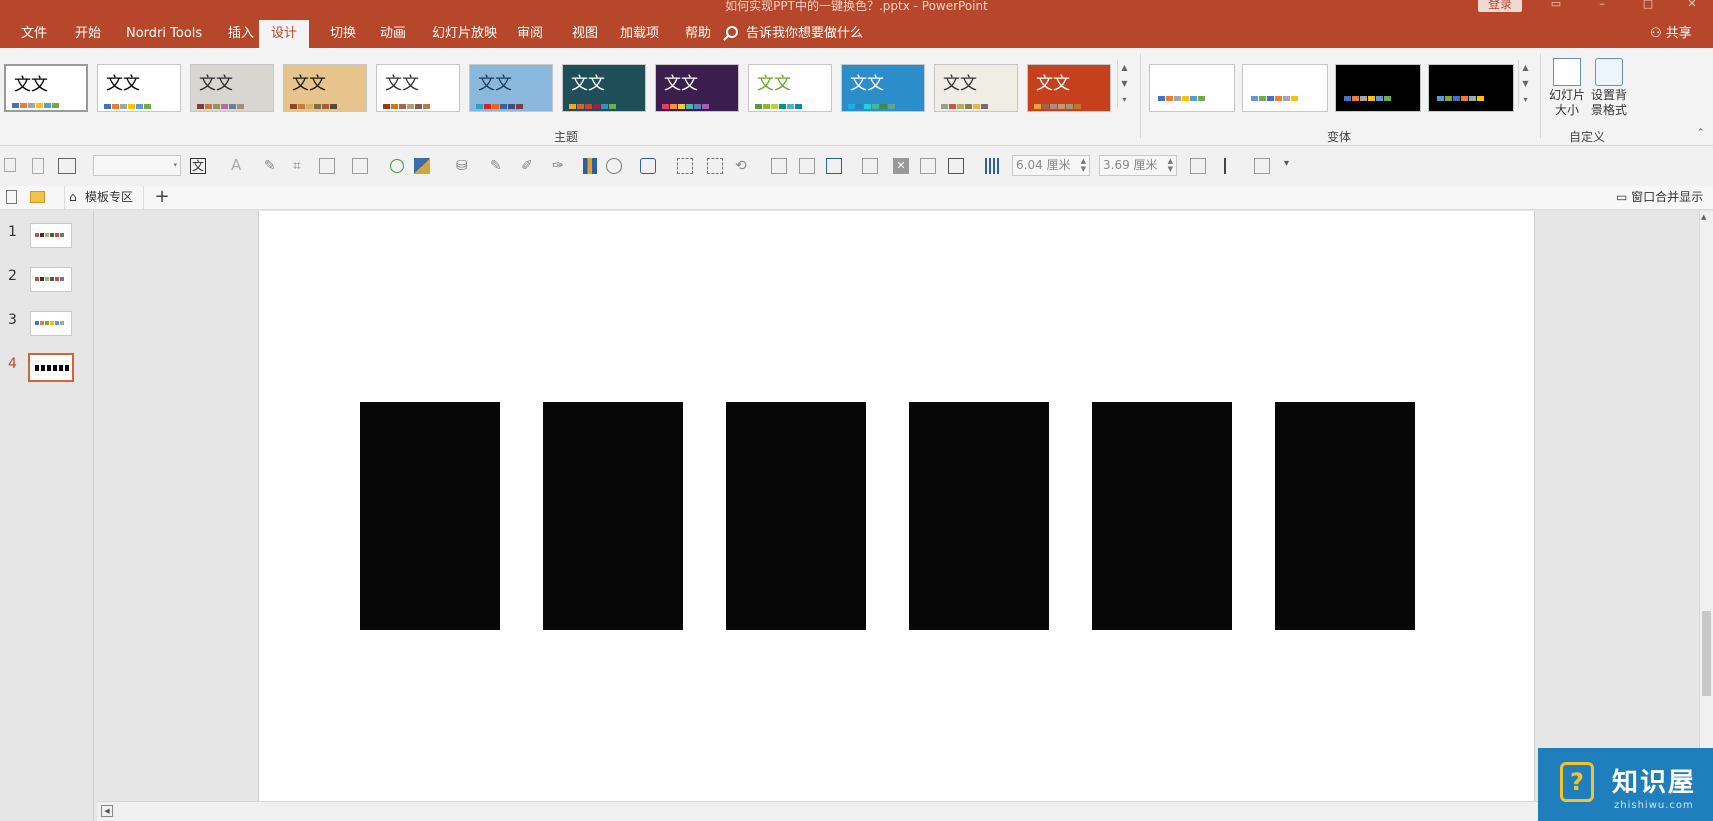 The height and width of the screenshot is (821, 1713). What do you see at coordinates (164, 34) in the screenshot?
I see `tab-2: Nordri Tools` at bounding box center [164, 34].